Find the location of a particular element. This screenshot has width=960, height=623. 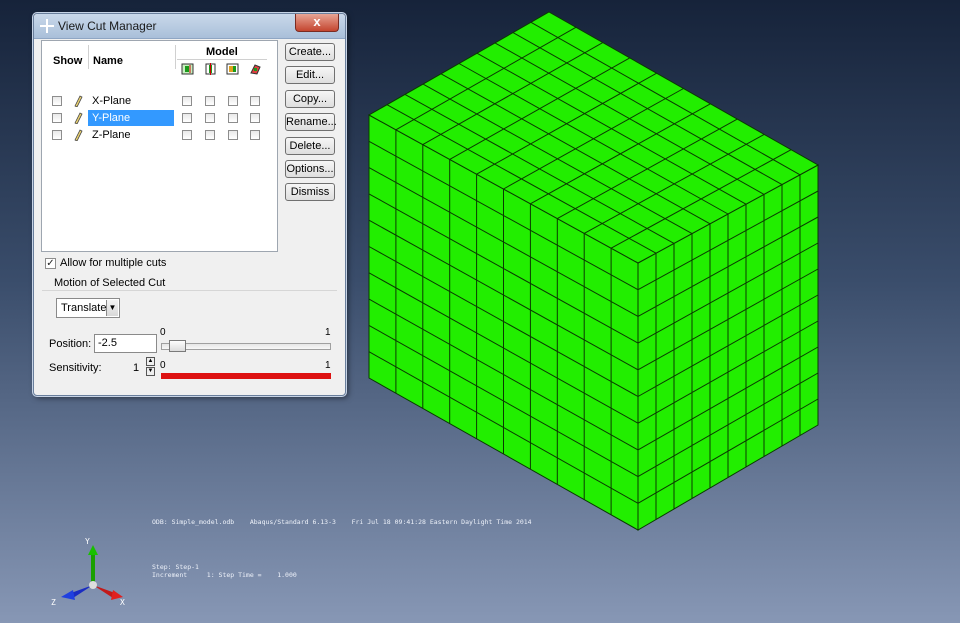

sensitivity-value: 1 is located at coordinates (136, 368).